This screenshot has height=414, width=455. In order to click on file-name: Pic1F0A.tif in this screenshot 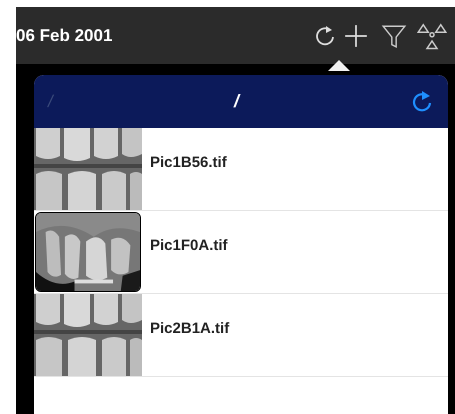, I will do `click(189, 246)`.